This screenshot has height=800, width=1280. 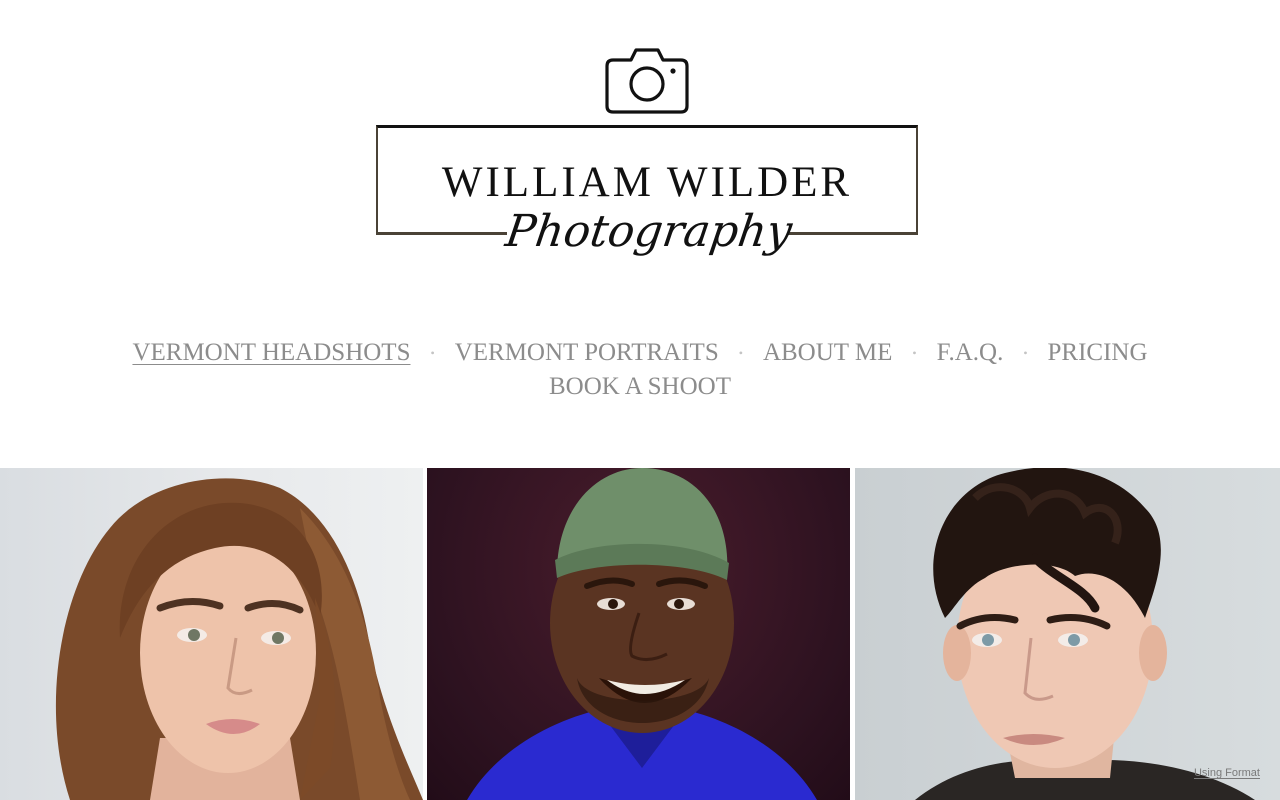 I want to click on man-beanie-headshot-image, so click(x=642, y=634).